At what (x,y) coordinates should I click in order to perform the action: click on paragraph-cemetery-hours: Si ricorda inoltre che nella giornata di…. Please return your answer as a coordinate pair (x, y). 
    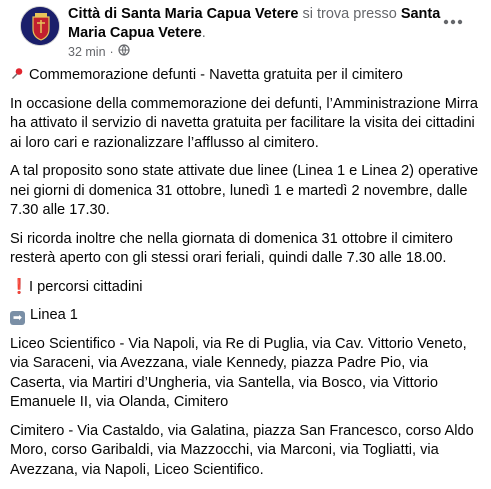
    Looking at the image, I should click on (231, 248).